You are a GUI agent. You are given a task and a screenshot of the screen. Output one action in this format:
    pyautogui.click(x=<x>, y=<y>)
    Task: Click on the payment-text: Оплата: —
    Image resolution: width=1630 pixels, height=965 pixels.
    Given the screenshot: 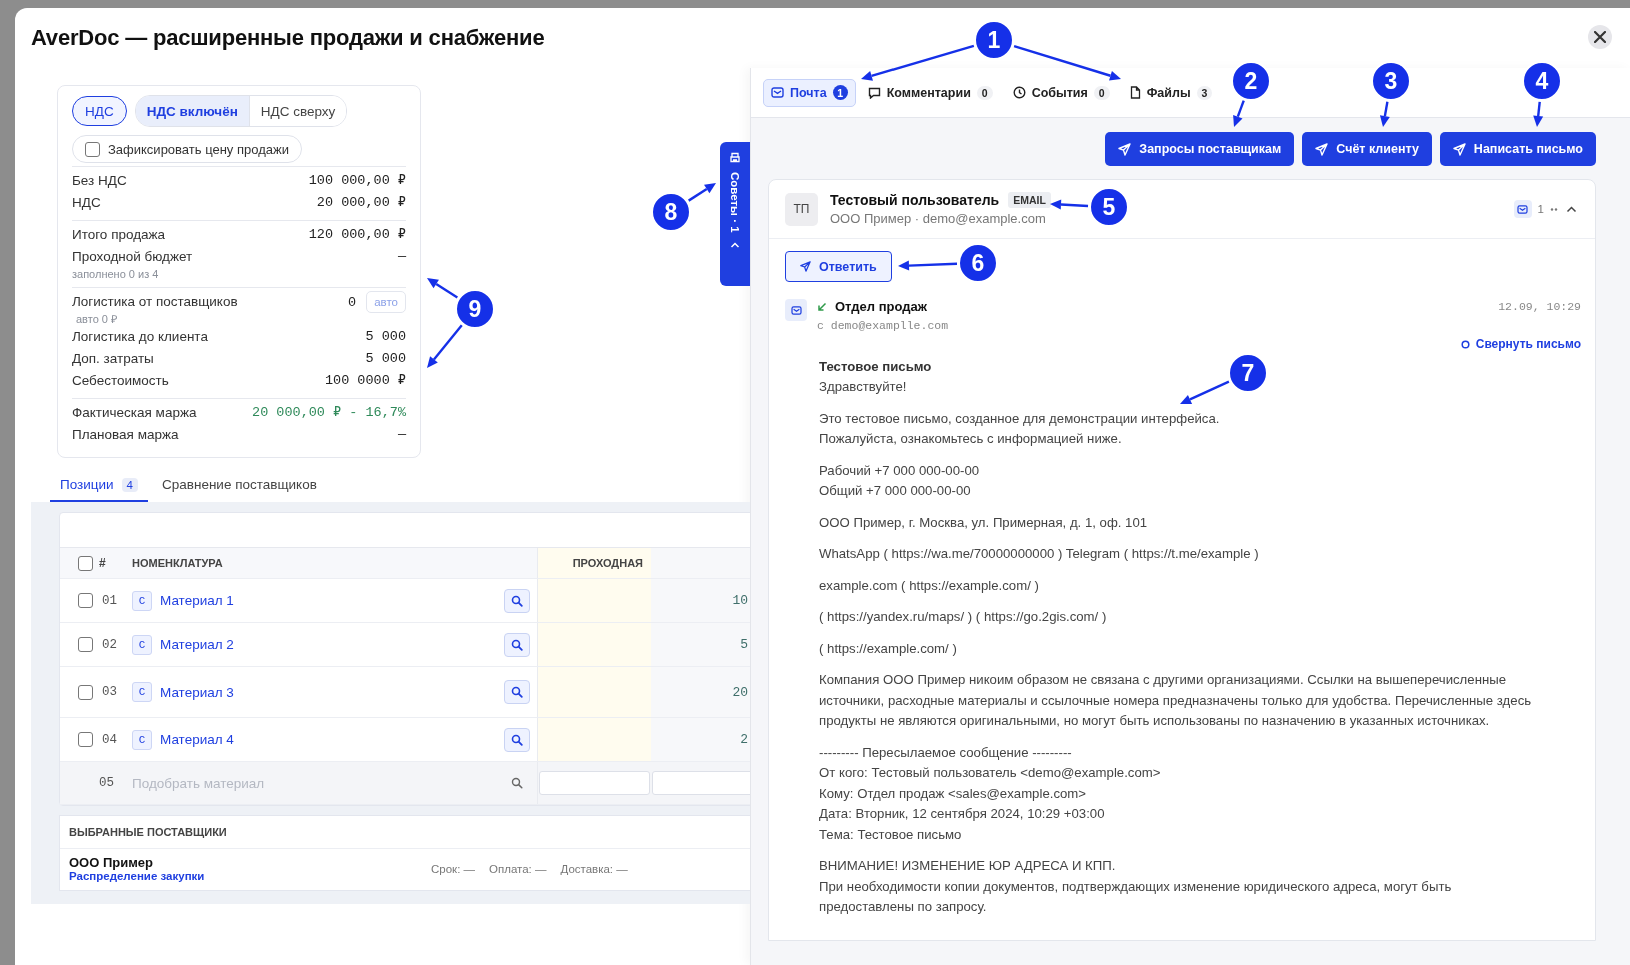 What is the action you would take?
    pyautogui.click(x=518, y=868)
    